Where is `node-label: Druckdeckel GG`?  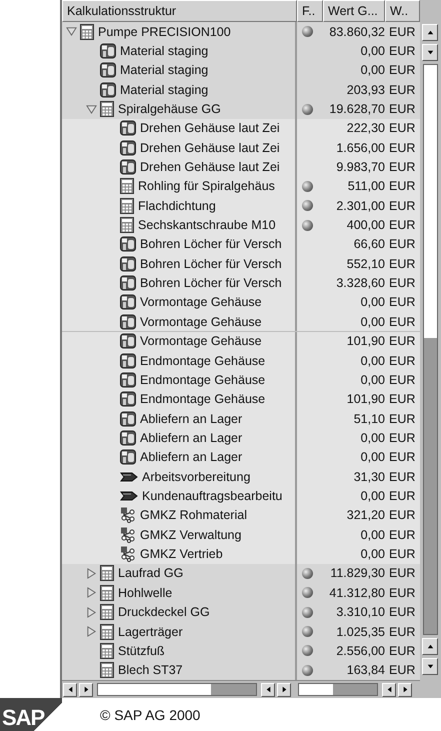 node-label: Druckdeckel GG is located at coordinates (164, 612).